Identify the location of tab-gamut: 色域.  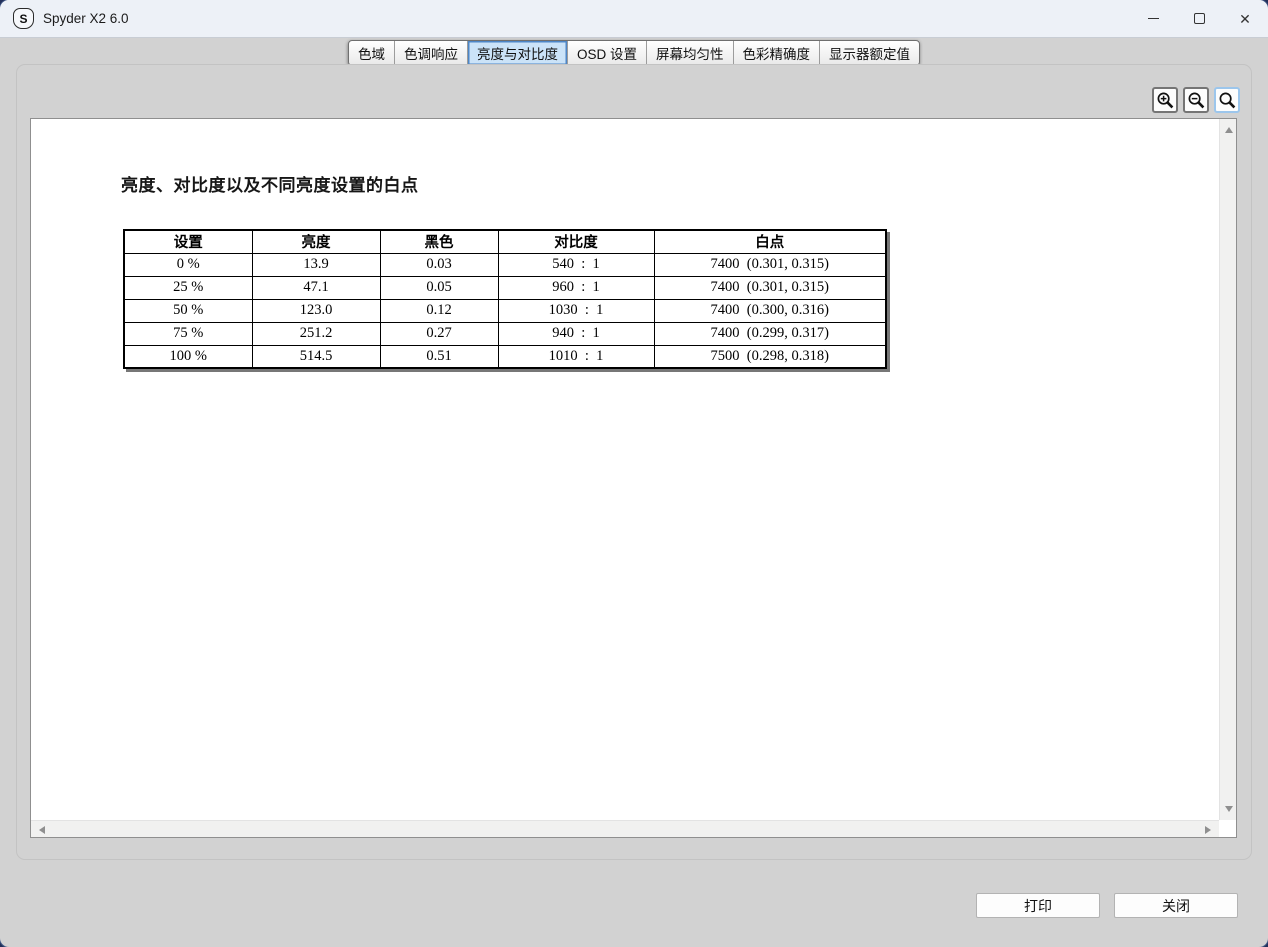
(372, 53).